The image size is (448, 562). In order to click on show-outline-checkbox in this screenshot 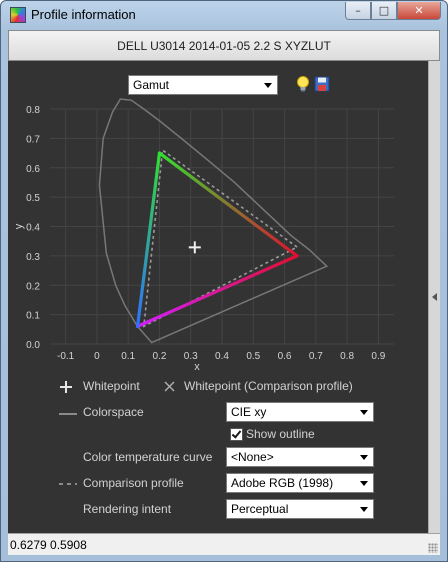, I will do `click(236, 434)`.